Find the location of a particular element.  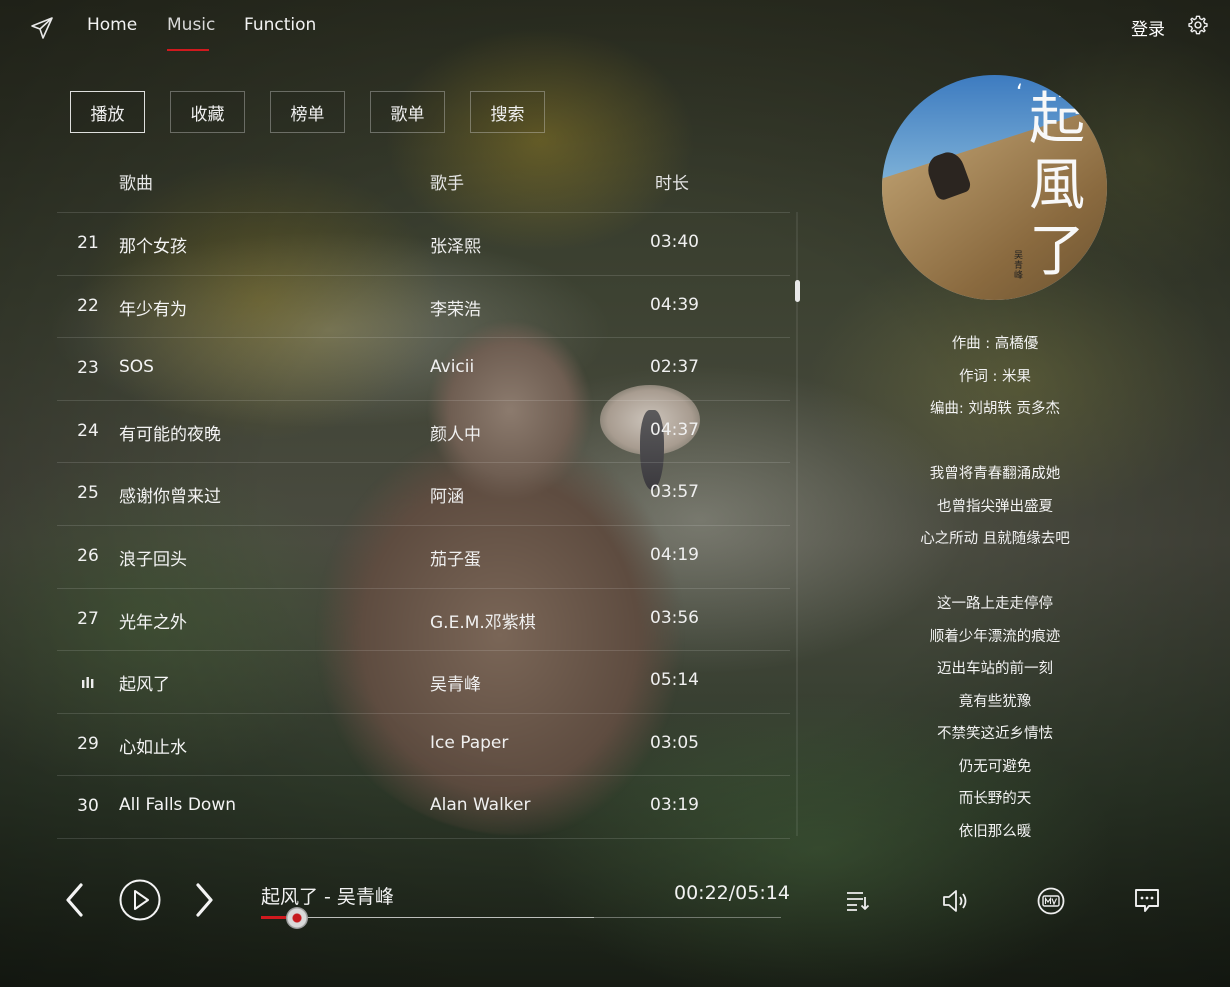

table-row: 起风了 吴青峰 05:14 is located at coordinates (423, 681).